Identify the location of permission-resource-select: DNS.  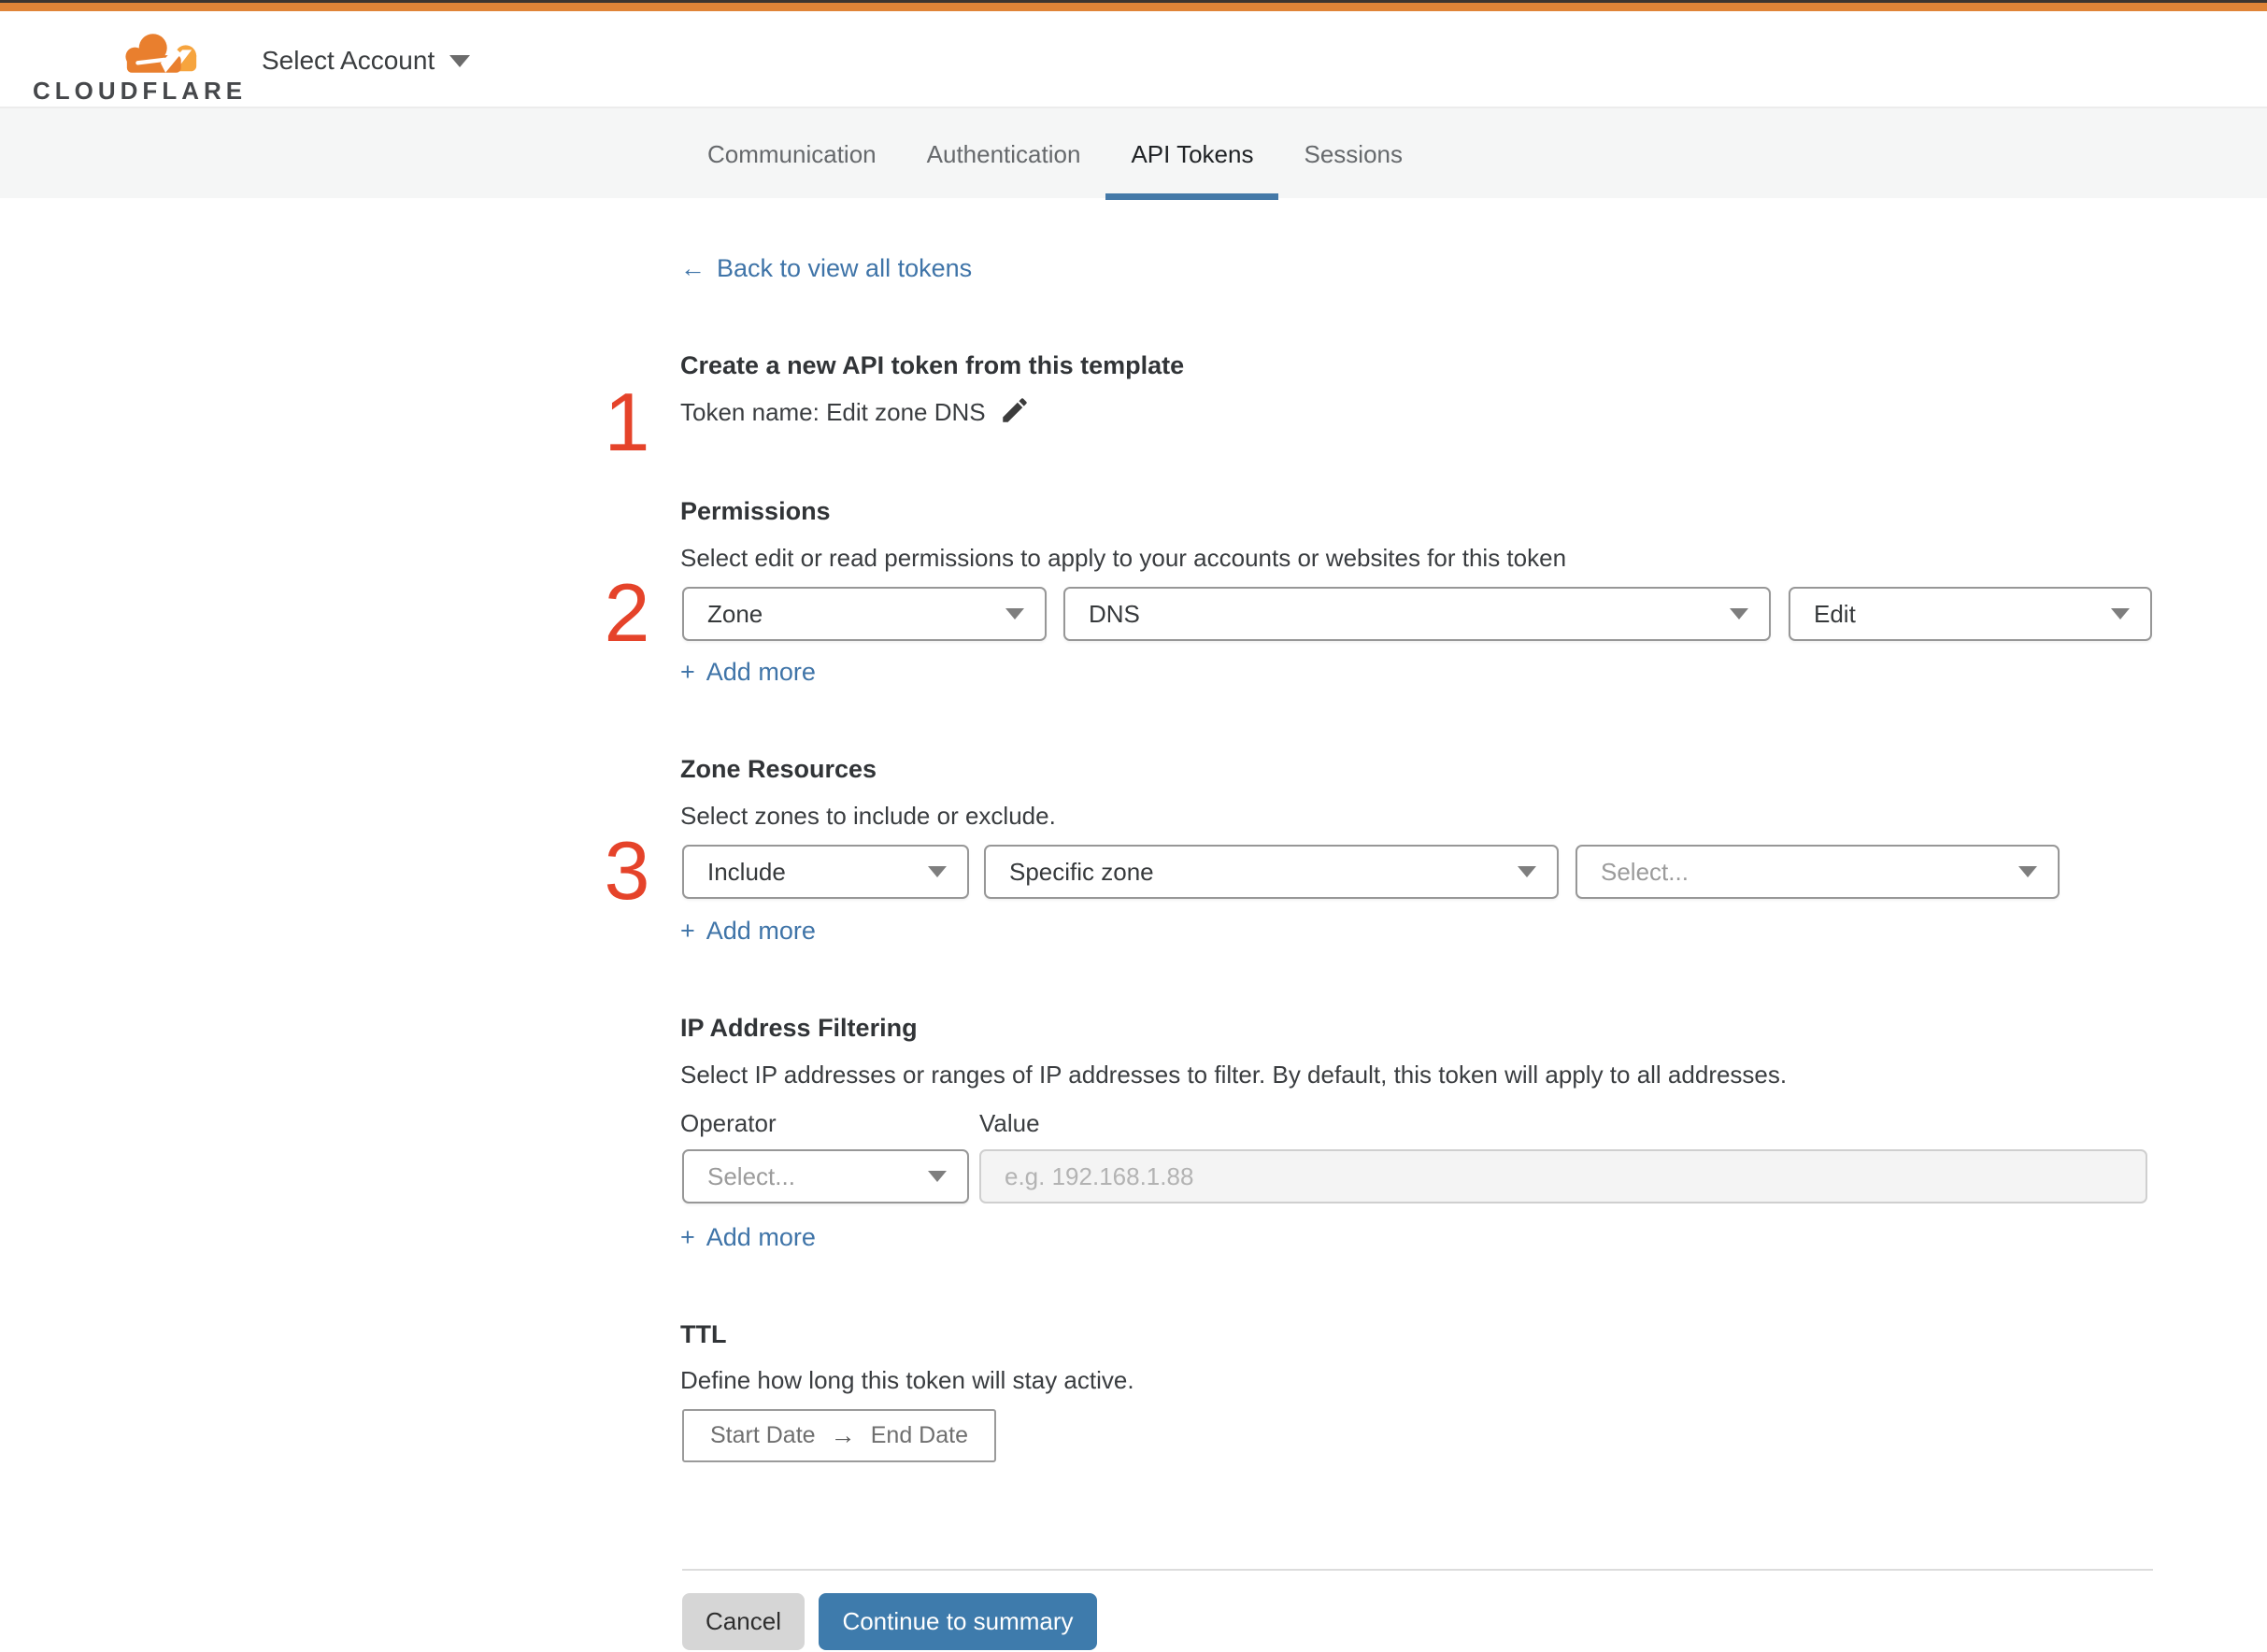
(1417, 614).